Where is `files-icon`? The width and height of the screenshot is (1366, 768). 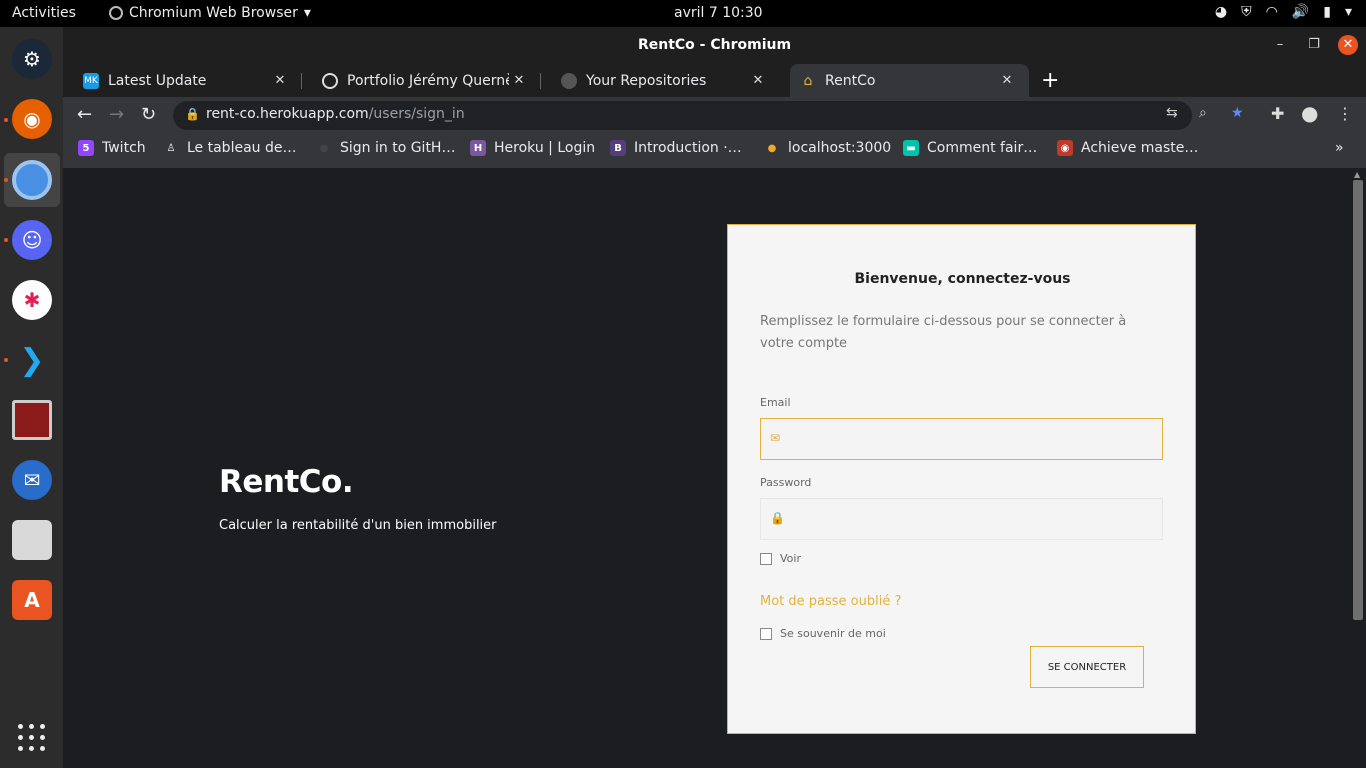
files-icon is located at coordinates (32, 540).